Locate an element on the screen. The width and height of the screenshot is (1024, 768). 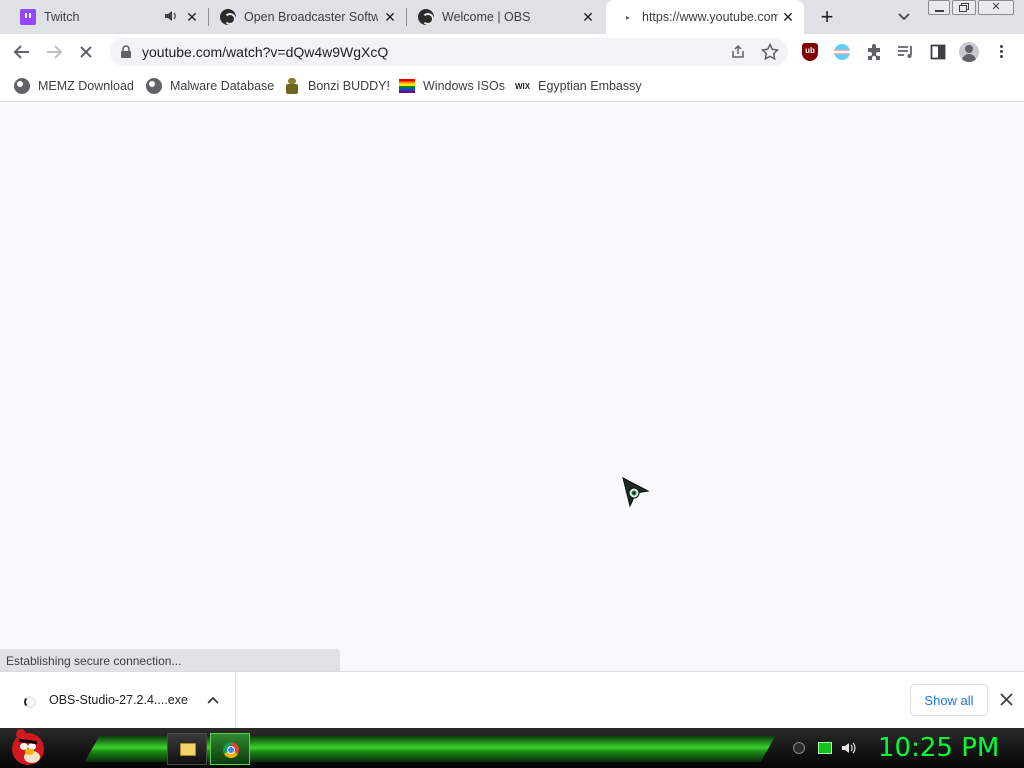
download-filename: OBS-Studio-27.2.4....exe is located at coordinates (118, 700).